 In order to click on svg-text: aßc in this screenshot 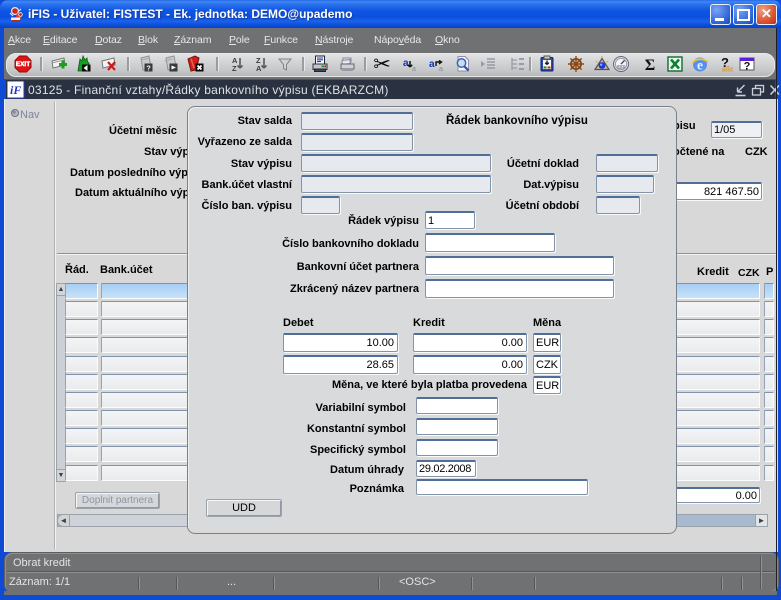, I will do `click(727, 70)`.